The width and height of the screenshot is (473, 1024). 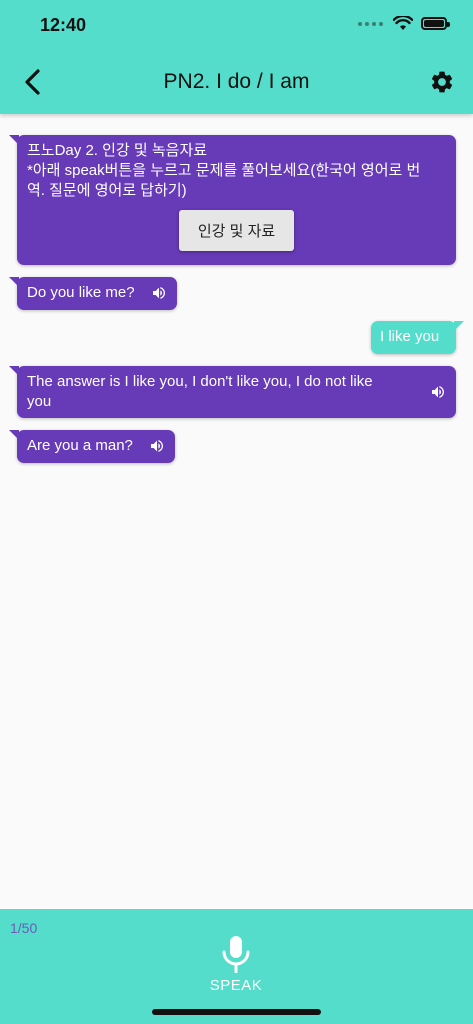 What do you see at coordinates (107, 190) in the screenshot?
I see `message-text-cont: 역. 질문에 영어로 답하기)` at bounding box center [107, 190].